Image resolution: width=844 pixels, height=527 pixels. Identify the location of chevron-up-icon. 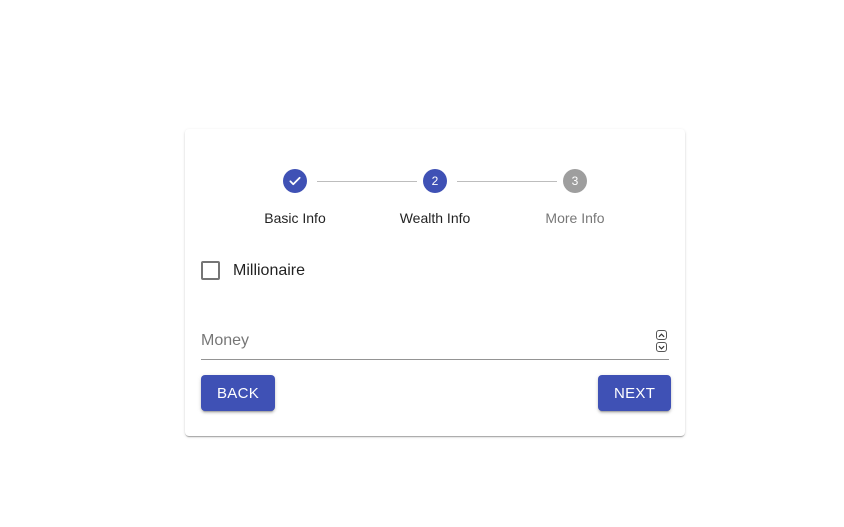
(661, 334).